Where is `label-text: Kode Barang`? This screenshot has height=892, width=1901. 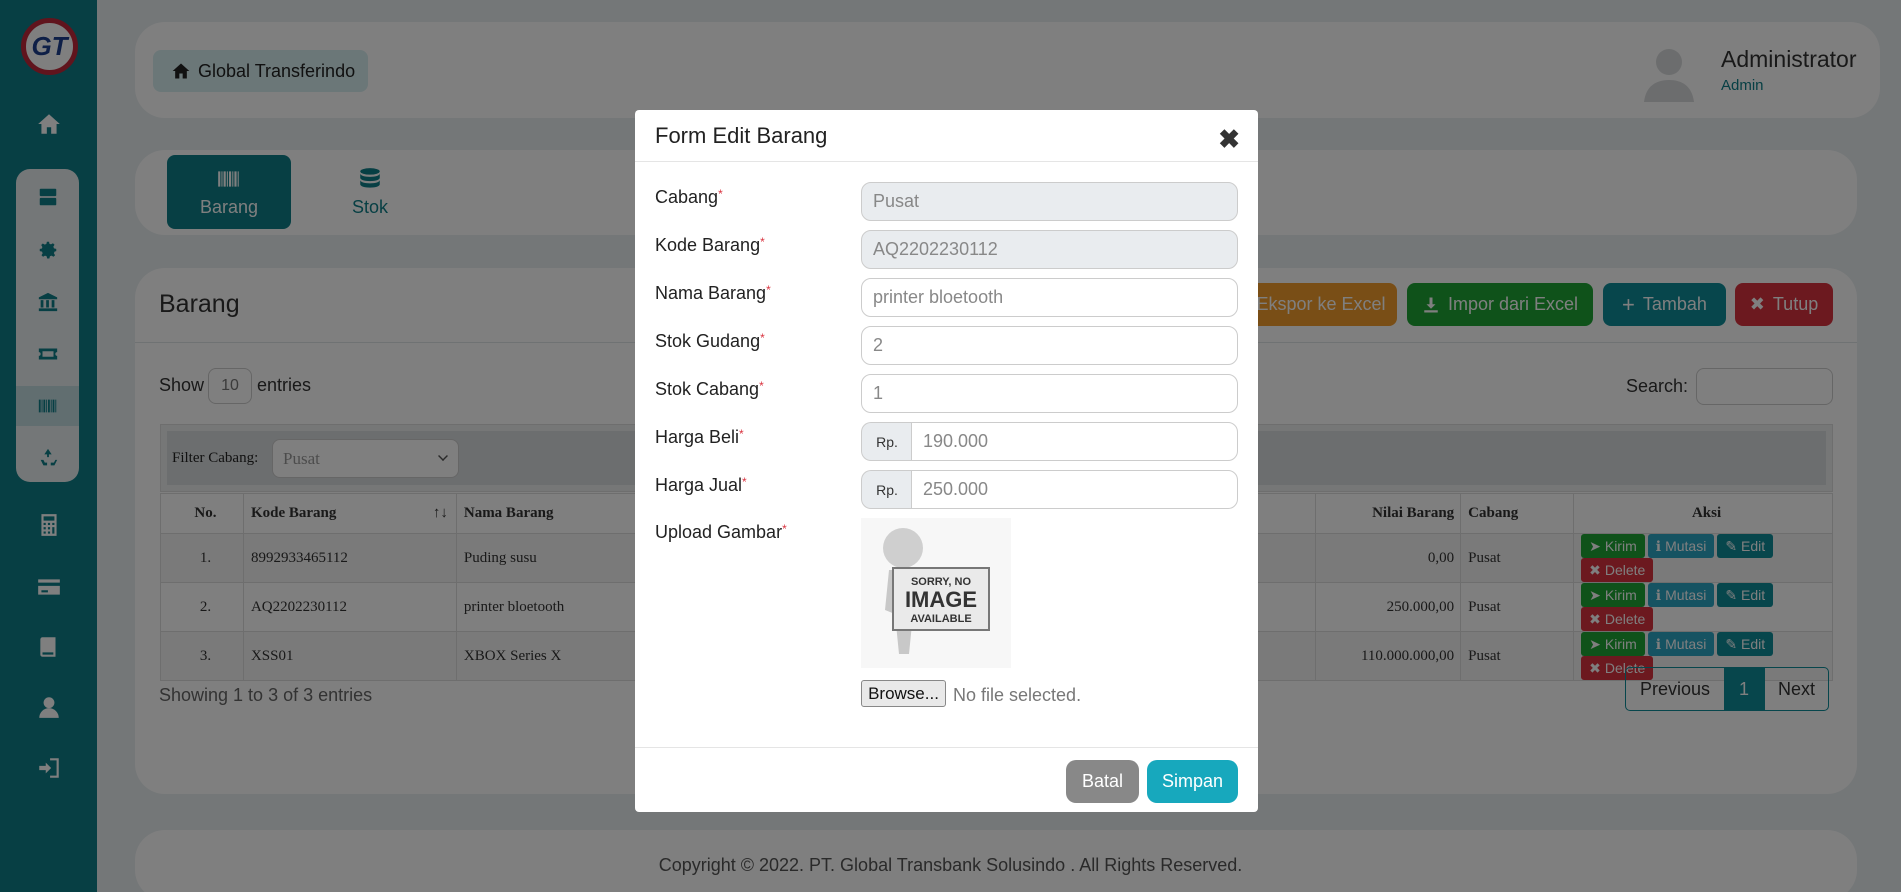
label-text: Kode Barang is located at coordinates (708, 245).